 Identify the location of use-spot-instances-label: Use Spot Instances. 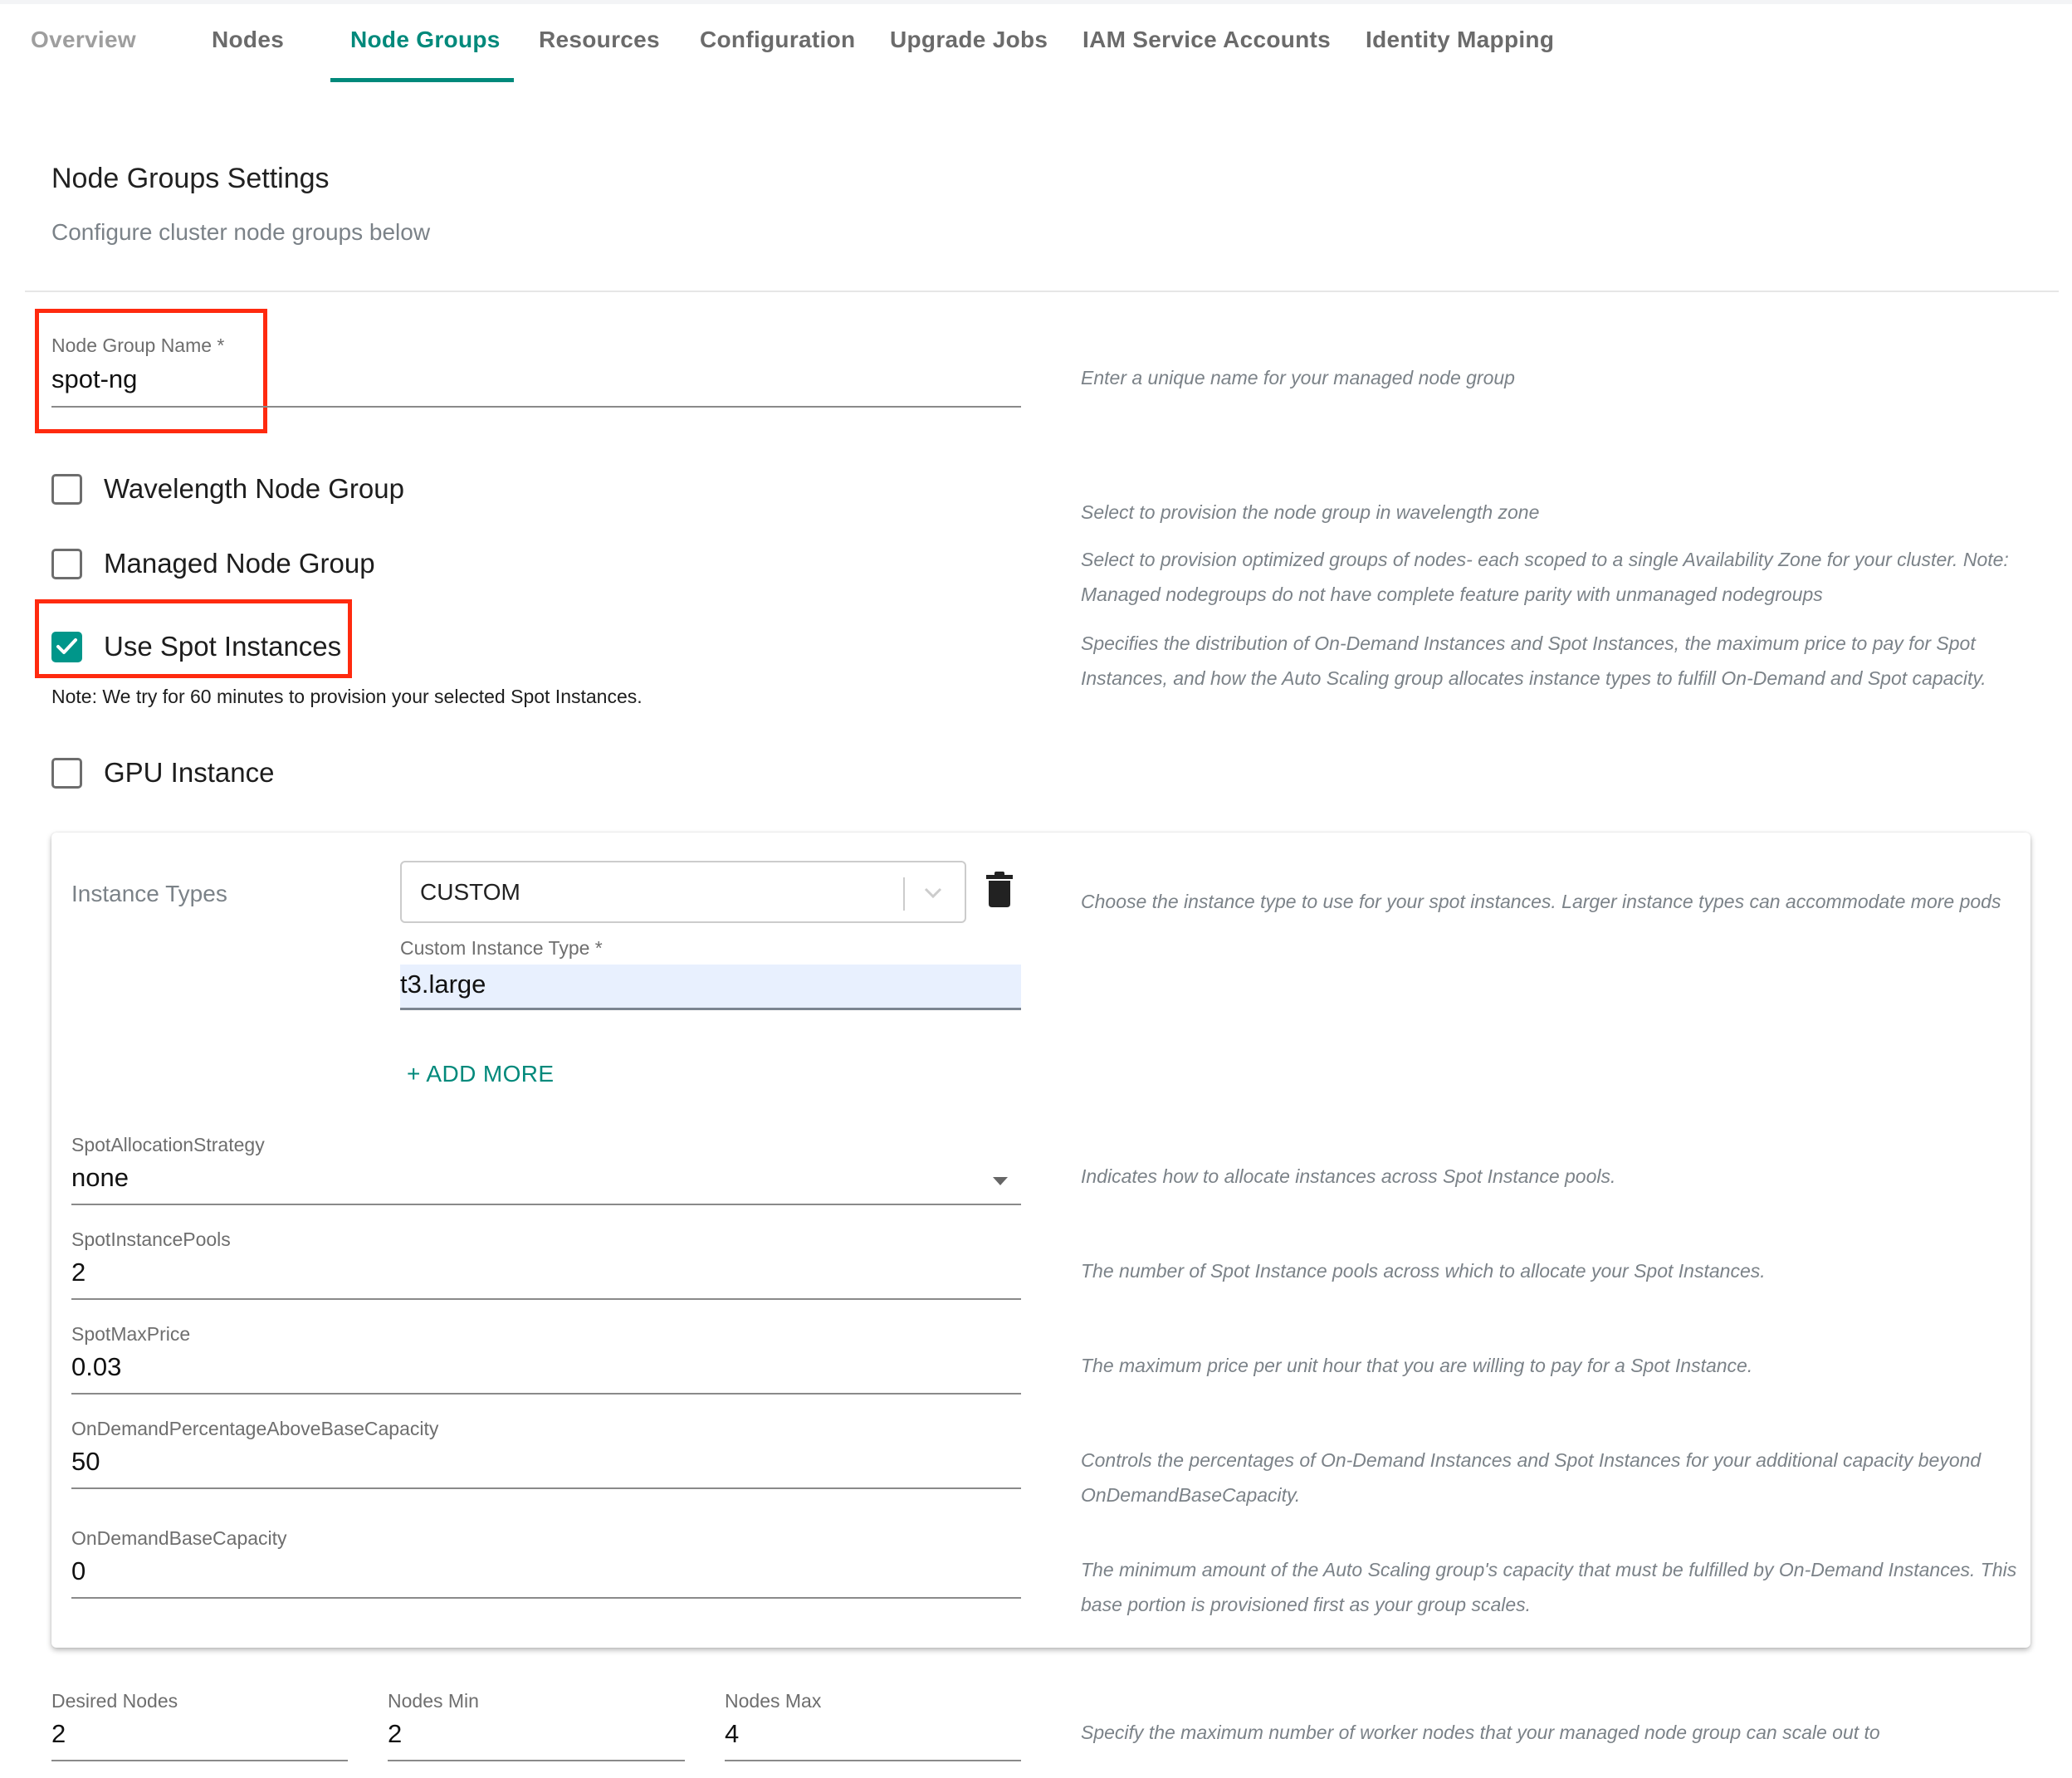
(223, 647).